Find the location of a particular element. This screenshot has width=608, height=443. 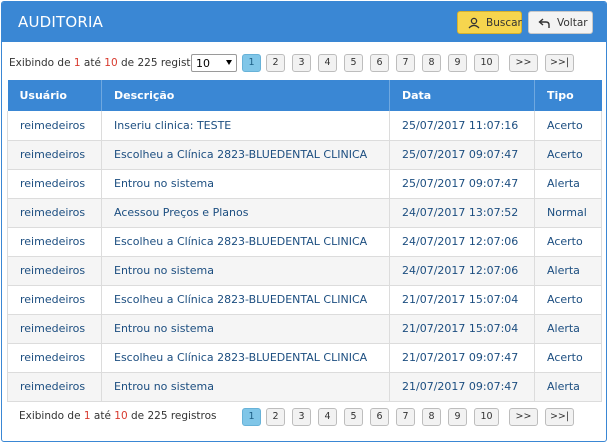

column-header-usuario: Usuário is located at coordinates (54, 95).